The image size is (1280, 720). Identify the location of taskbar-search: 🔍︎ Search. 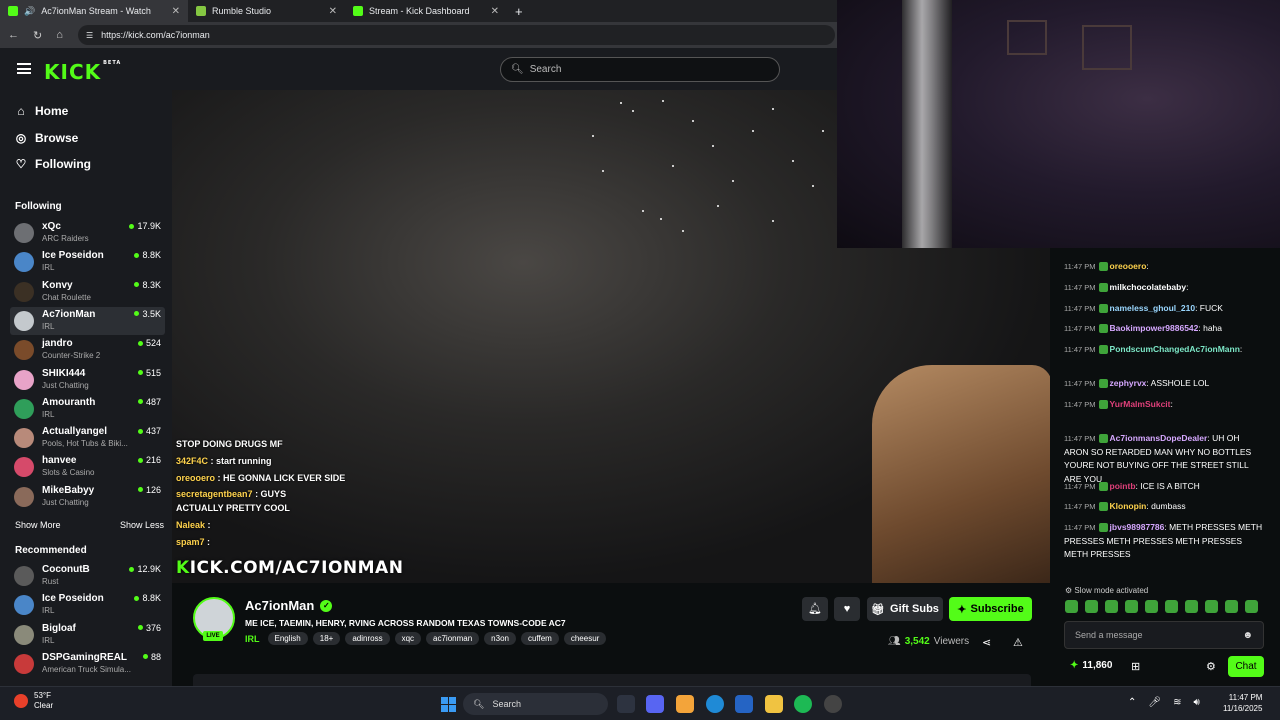
(535, 704).